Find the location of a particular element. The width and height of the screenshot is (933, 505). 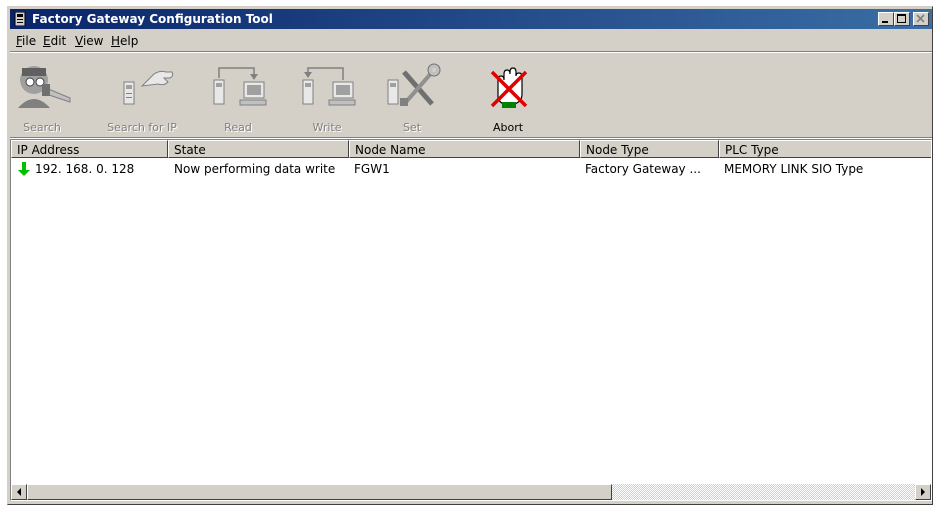

scroll-right-button is located at coordinates (923, 492).